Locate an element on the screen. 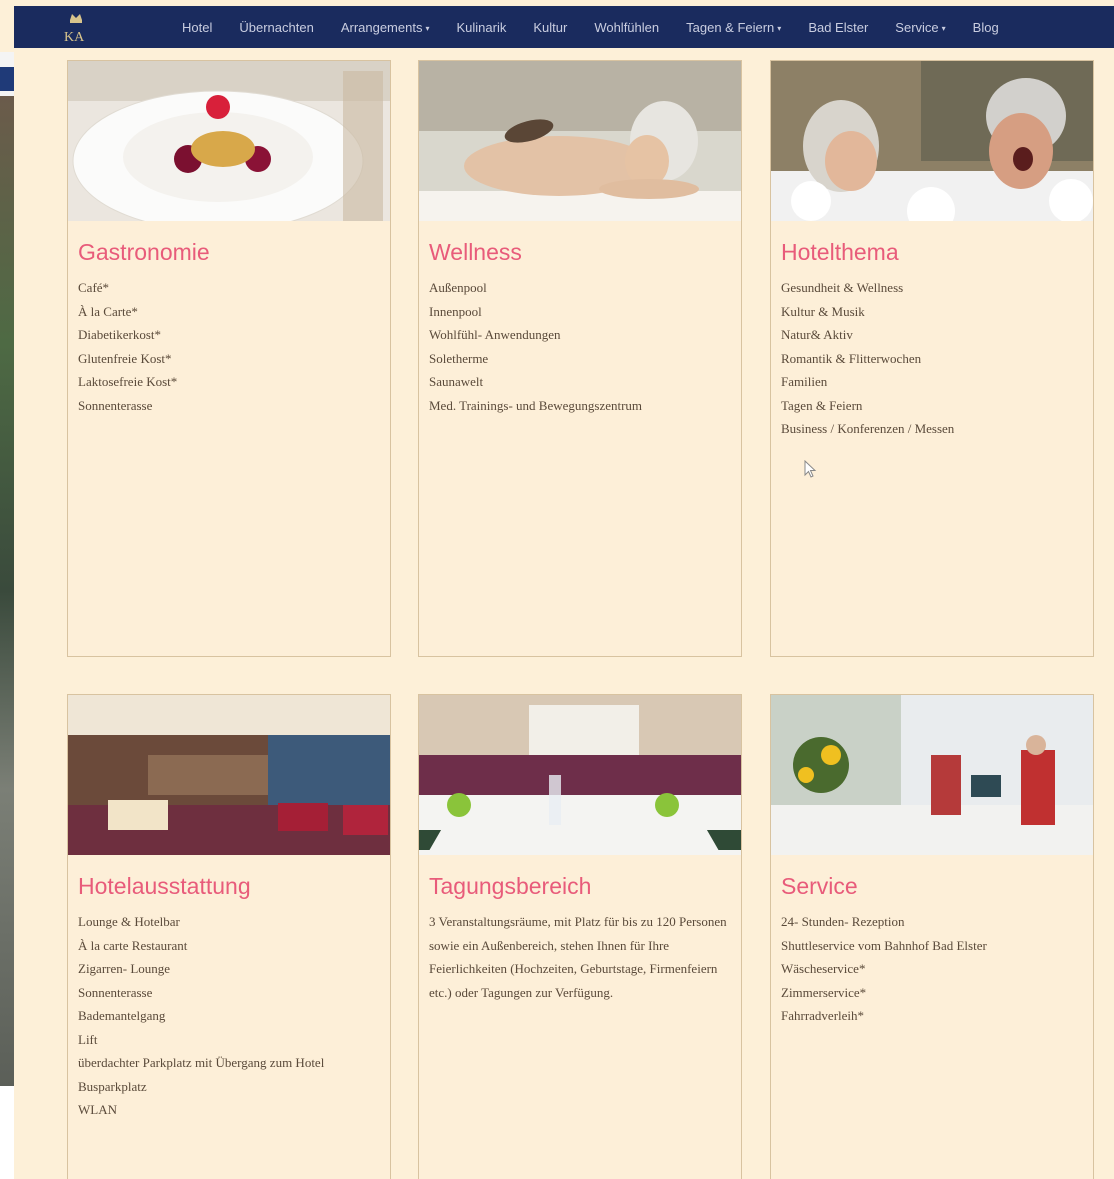 This screenshot has height=1179, width=1114. background-page-strip is located at coordinates (7, 615).